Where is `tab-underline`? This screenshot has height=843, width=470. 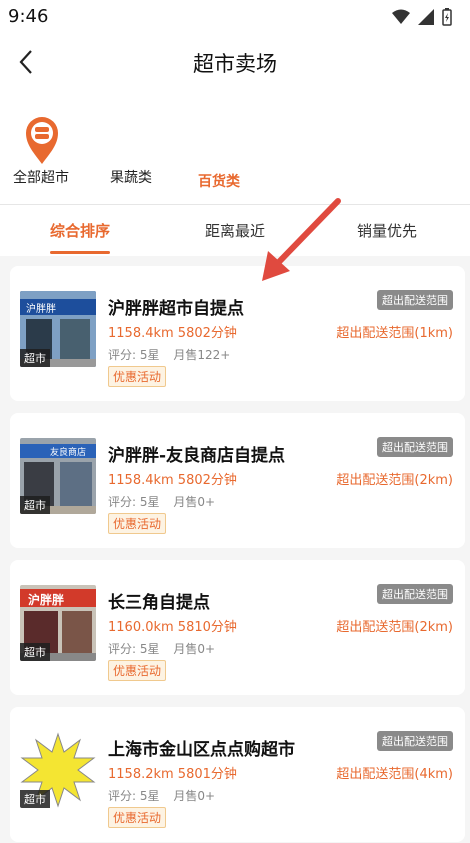
tab-underline is located at coordinates (80, 252).